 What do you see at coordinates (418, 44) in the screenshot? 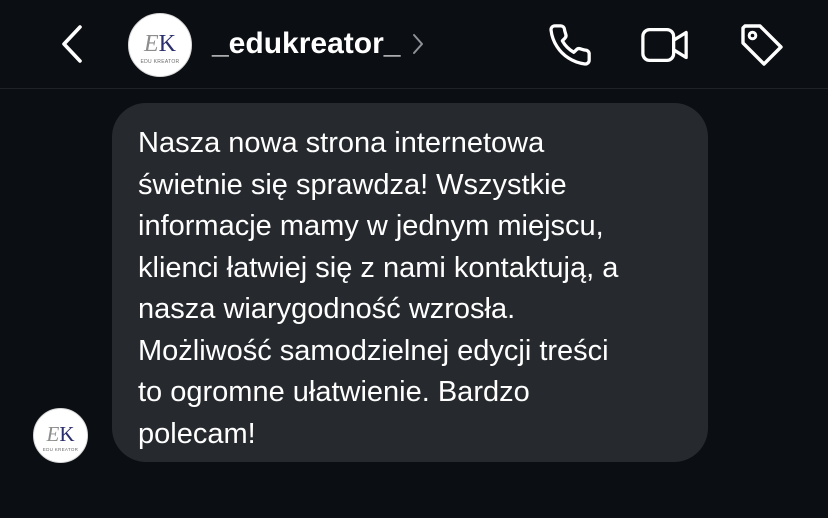
I see `chevron-right-icon` at bounding box center [418, 44].